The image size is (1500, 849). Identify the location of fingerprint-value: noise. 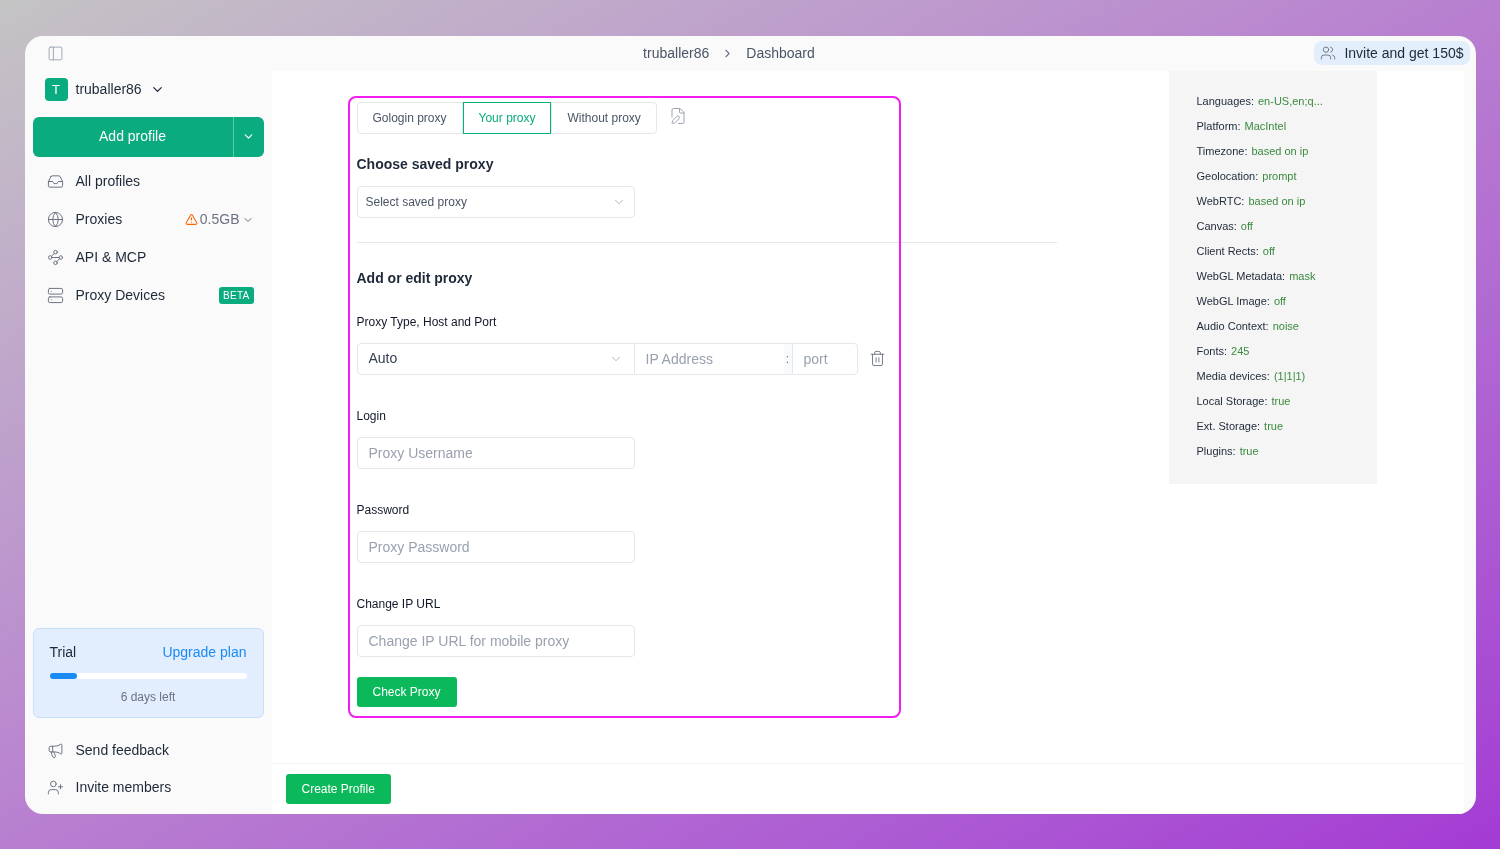
(1285, 326).